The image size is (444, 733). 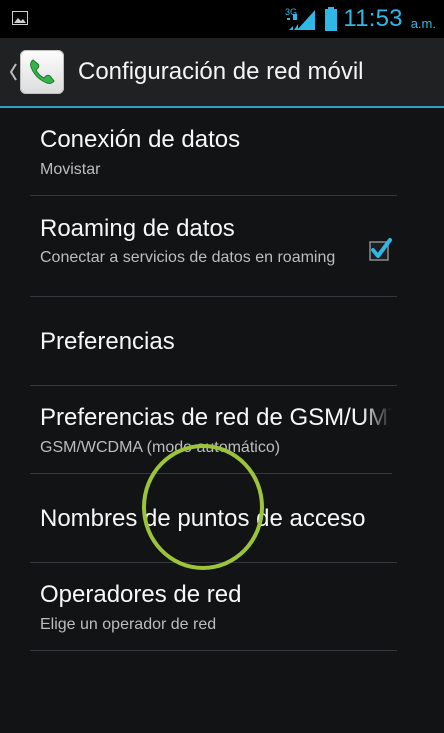 I want to click on item-title: Conexión de datos, so click(x=140, y=139).